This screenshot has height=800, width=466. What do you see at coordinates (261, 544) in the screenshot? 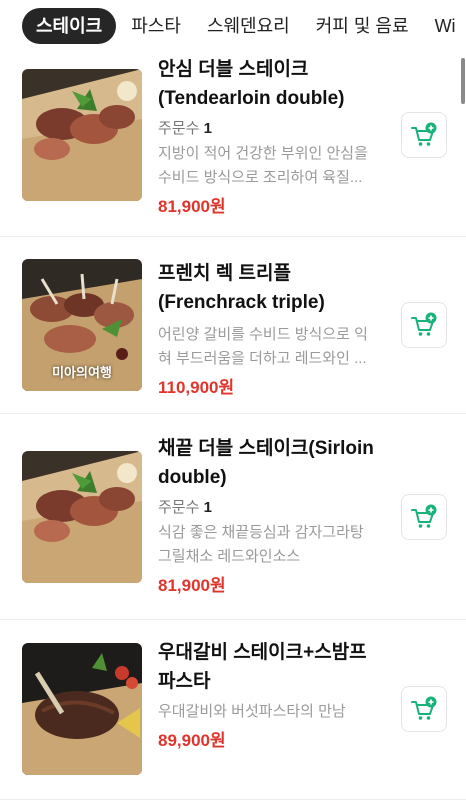
I see `menu-item-description: 식감 좋은 채끝등심과 감자그라탕 그릴채소 레드와인소스` at bounding box center [261, 544].